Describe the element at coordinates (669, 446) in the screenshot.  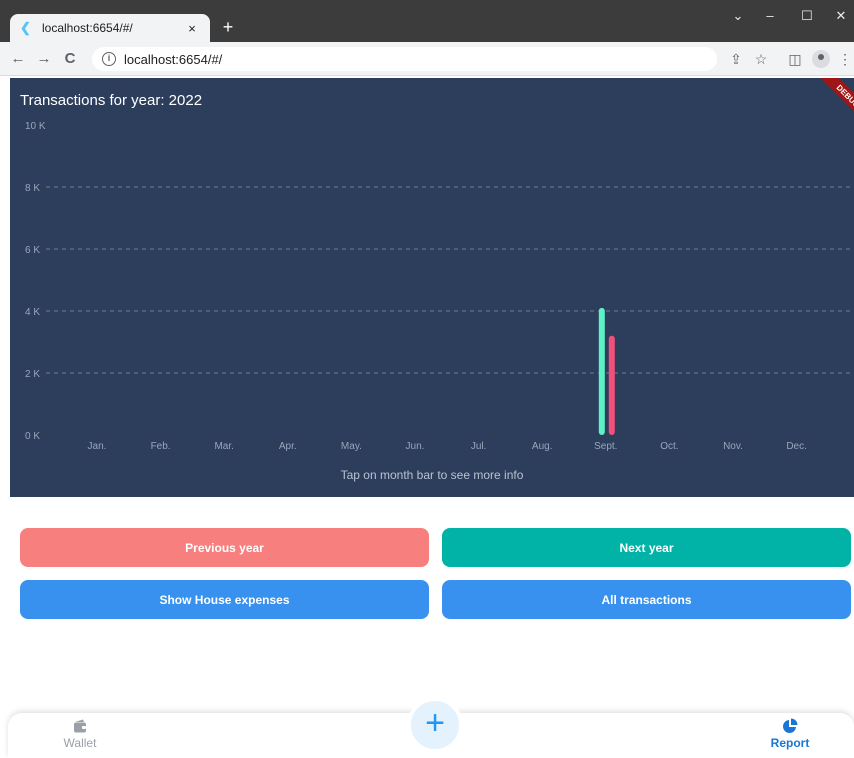
I see `x-tick-label: Oct.` at that location.